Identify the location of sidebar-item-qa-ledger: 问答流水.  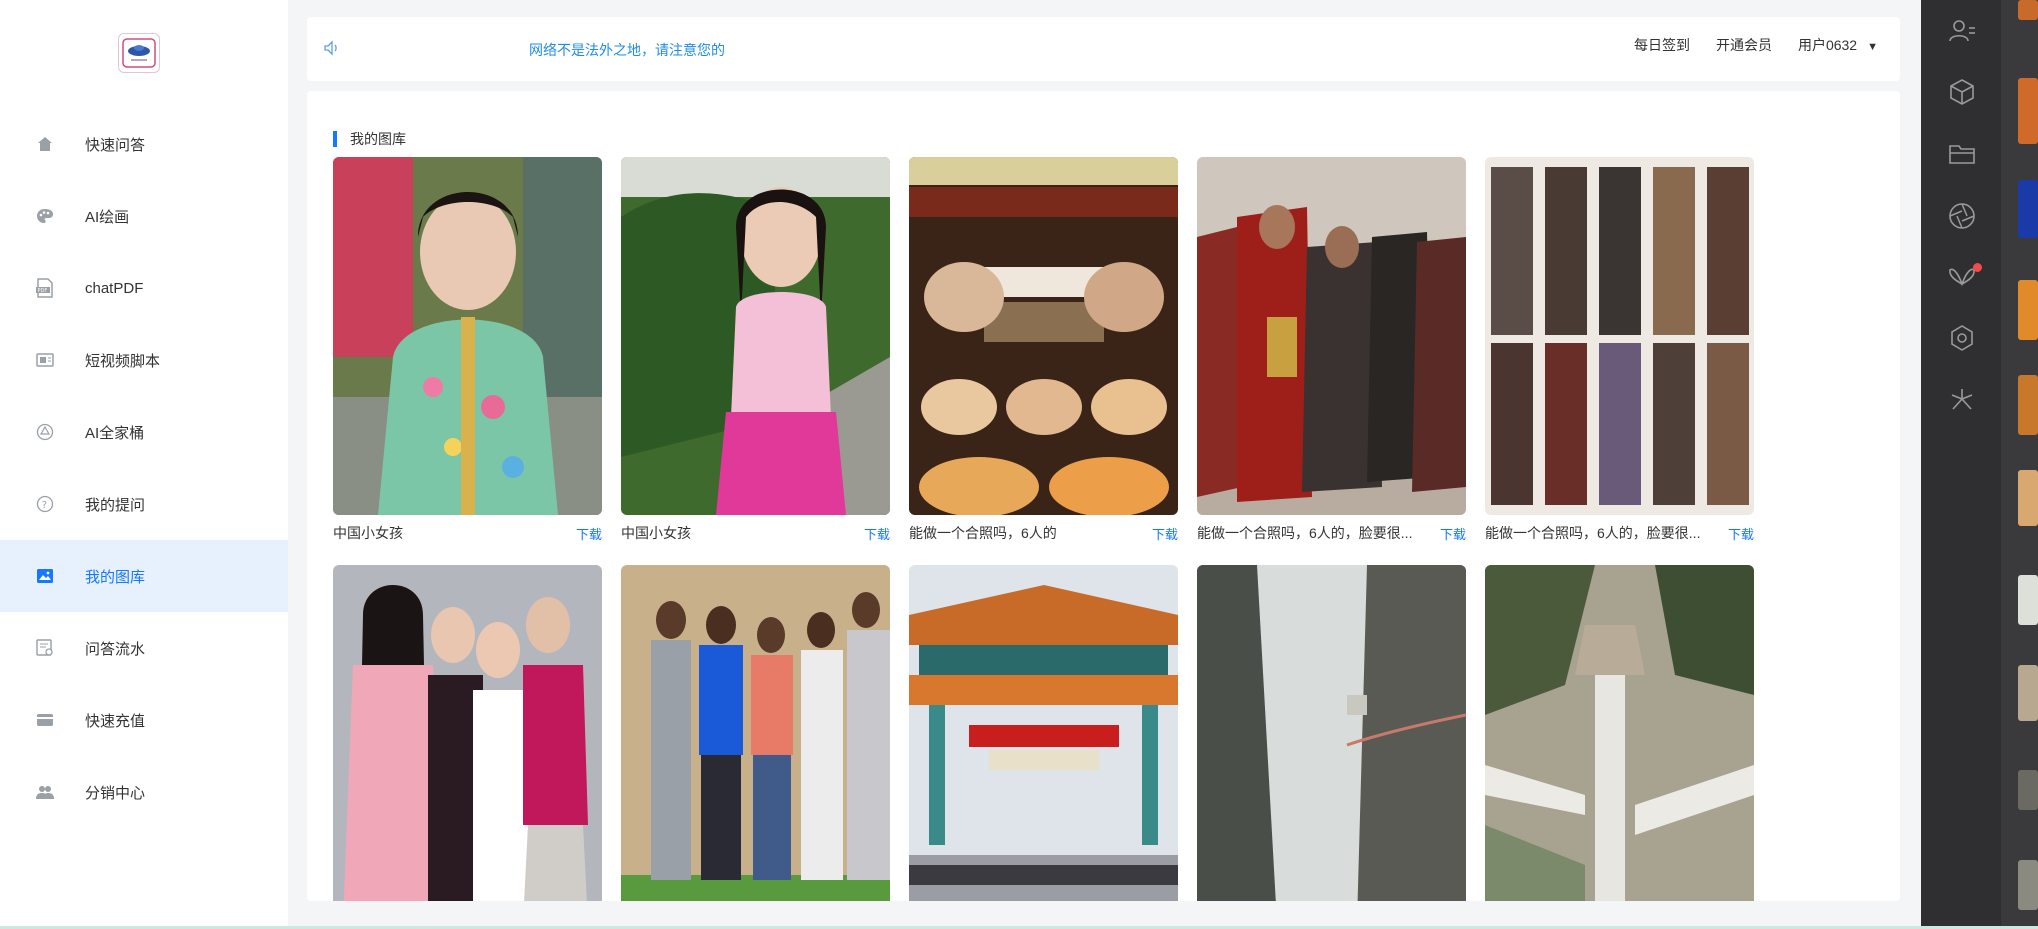
(144, 648).